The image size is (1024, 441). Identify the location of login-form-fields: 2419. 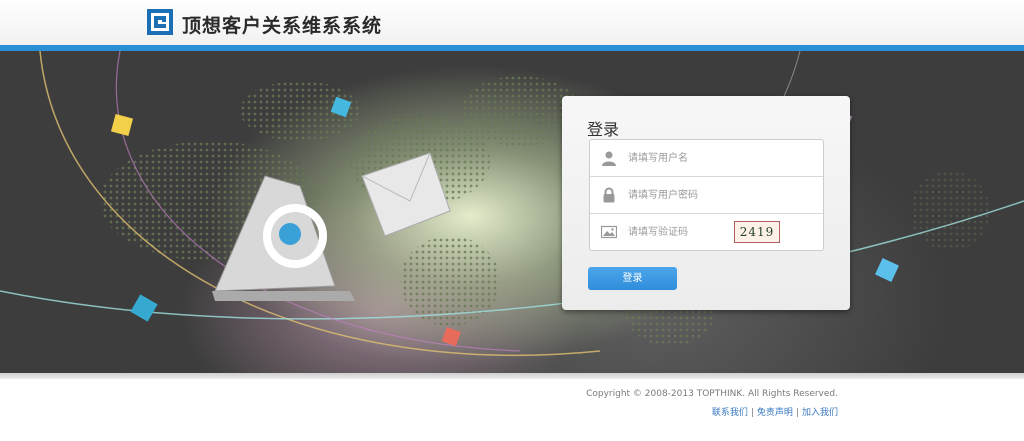
(706, 195).